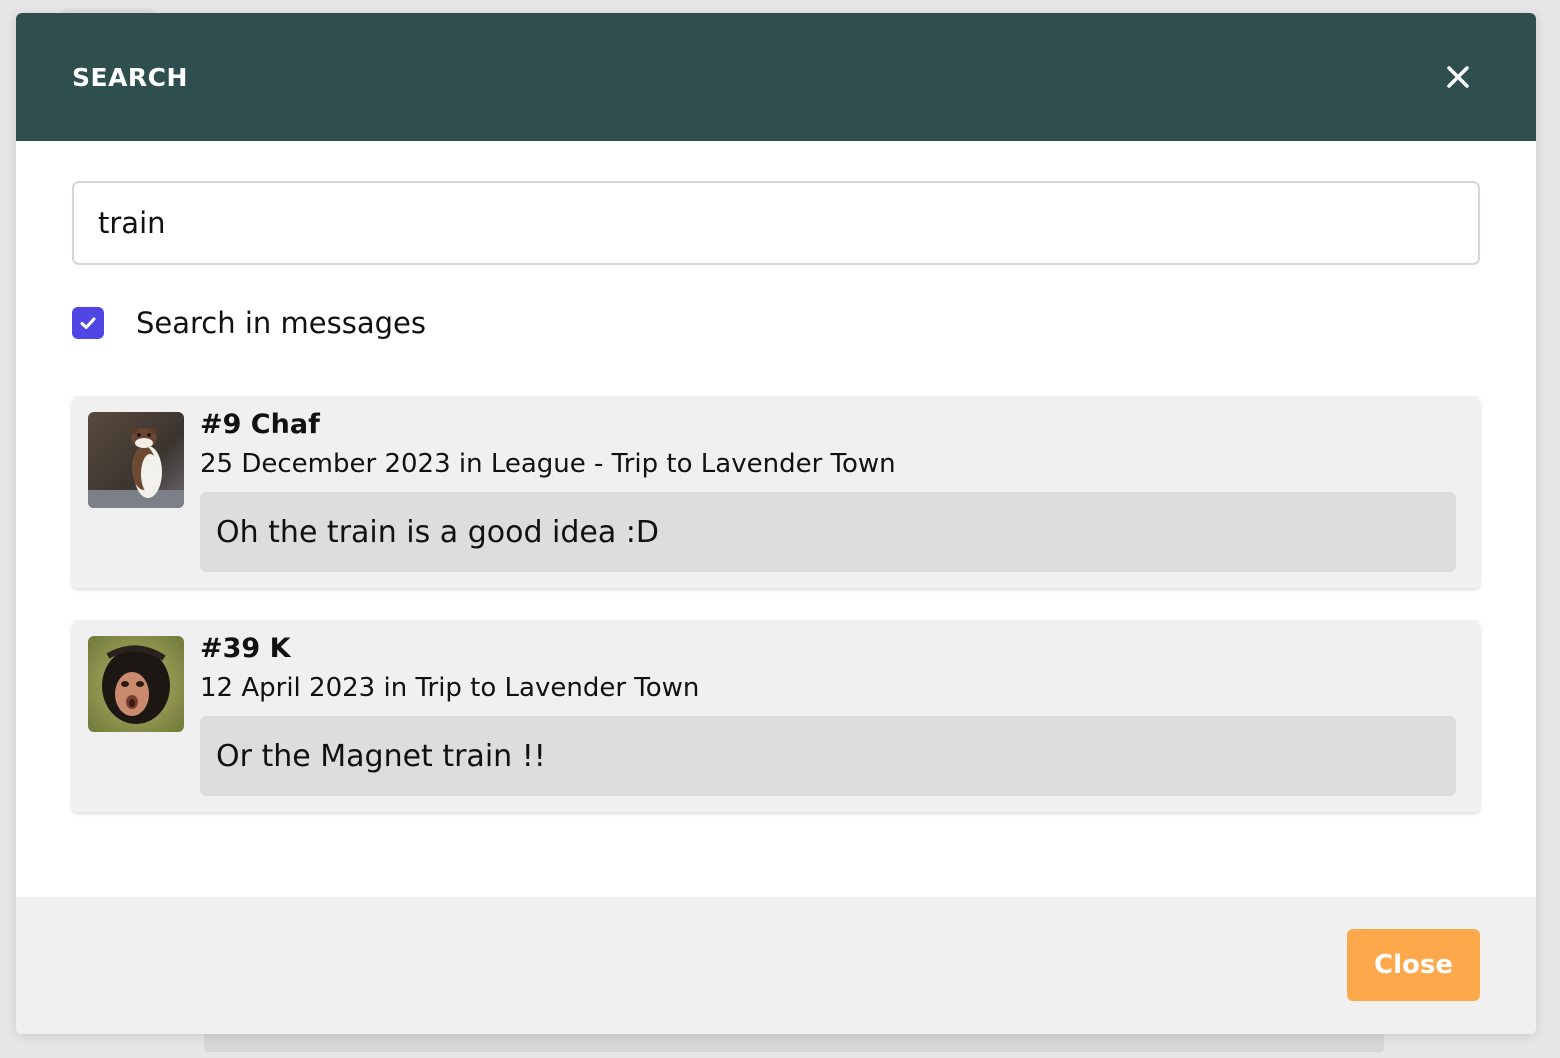 This screenshot has width=1560, height=1058. Describe the element at coordinates (828, 532) in the screenshot. I see `result-message: Oh the train is a good idea :D` at that location.